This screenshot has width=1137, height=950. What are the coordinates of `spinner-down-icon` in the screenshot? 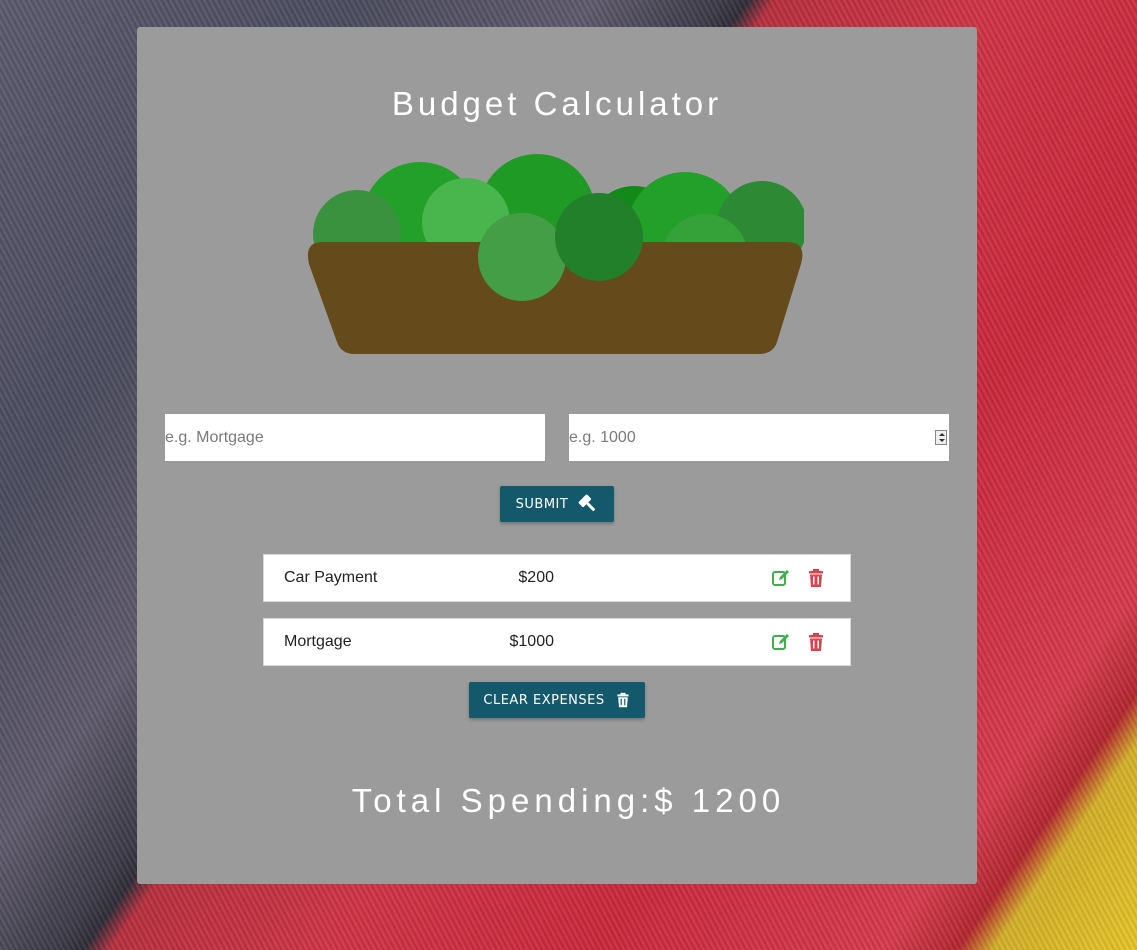 It's located at (942, 440).